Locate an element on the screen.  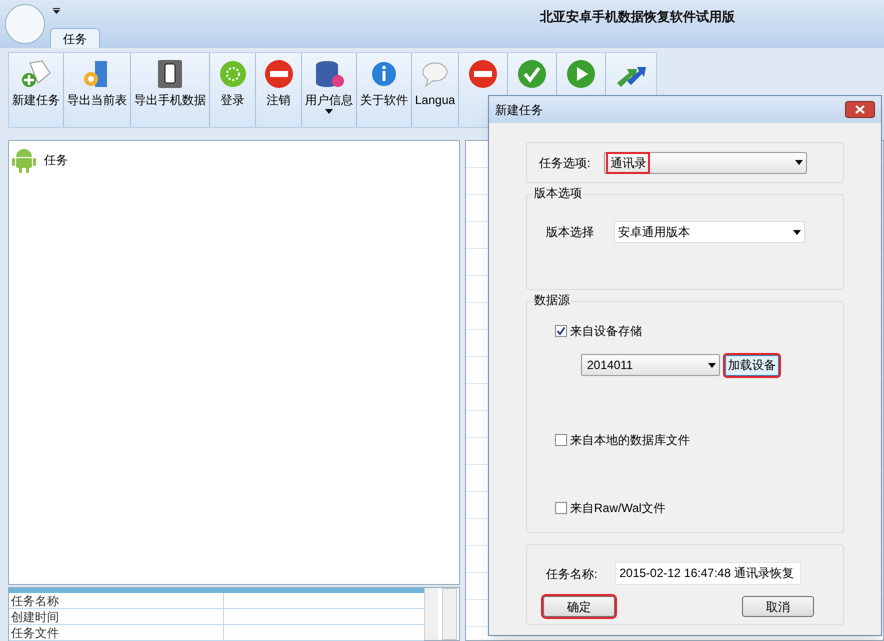
dialog-button: 确定 is located at coordinates (579, 606).